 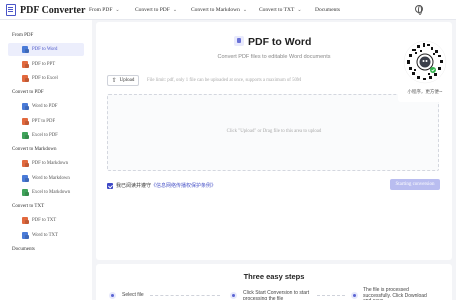 What do you see at coordinates (28, 92) in the screenshot?
I see `sidebar-group-convert-to-pdf: Convert to PDF` at bounding box center [28, 92].